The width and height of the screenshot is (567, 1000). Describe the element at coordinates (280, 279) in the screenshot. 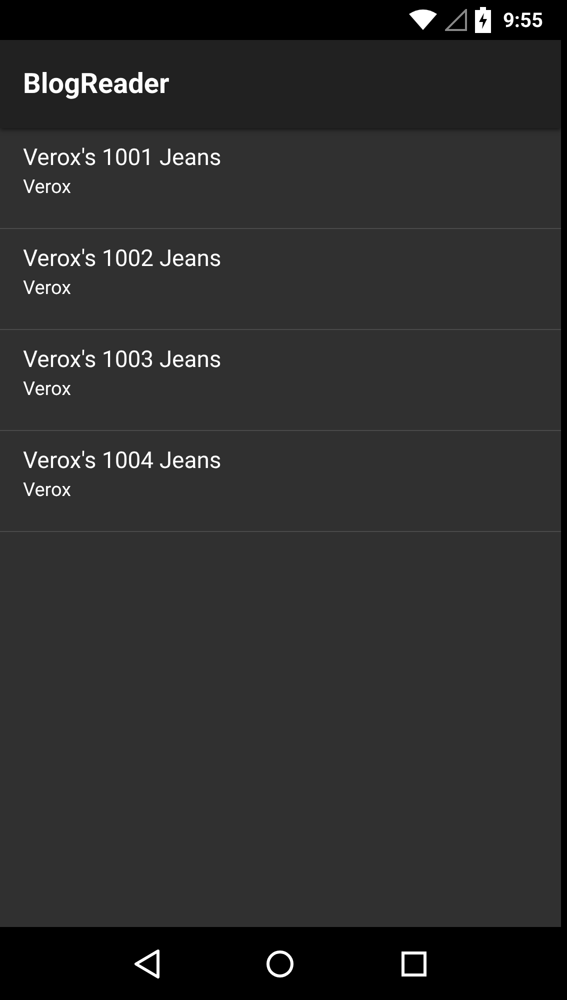

I see `post-list-item: Verox's 1002 Jeans Verox` at that location.